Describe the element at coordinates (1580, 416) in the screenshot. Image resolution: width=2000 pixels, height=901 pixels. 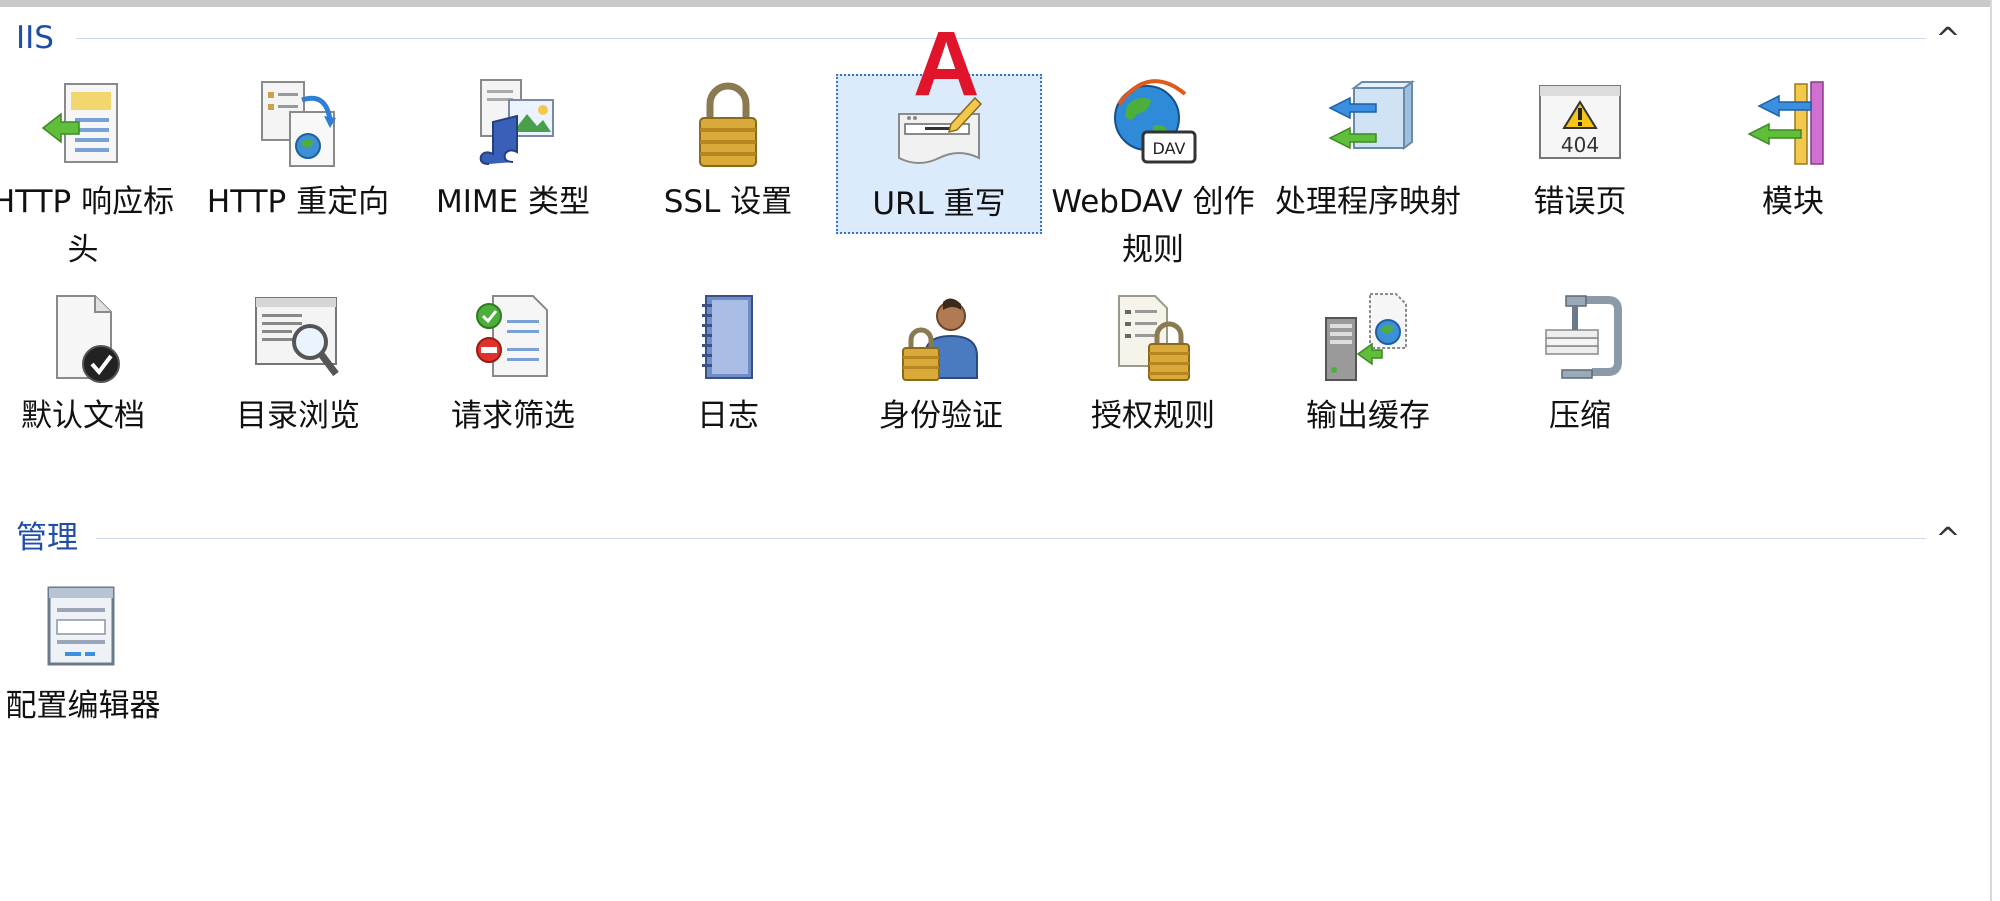
I see `tile-label: 压缩` at that location.